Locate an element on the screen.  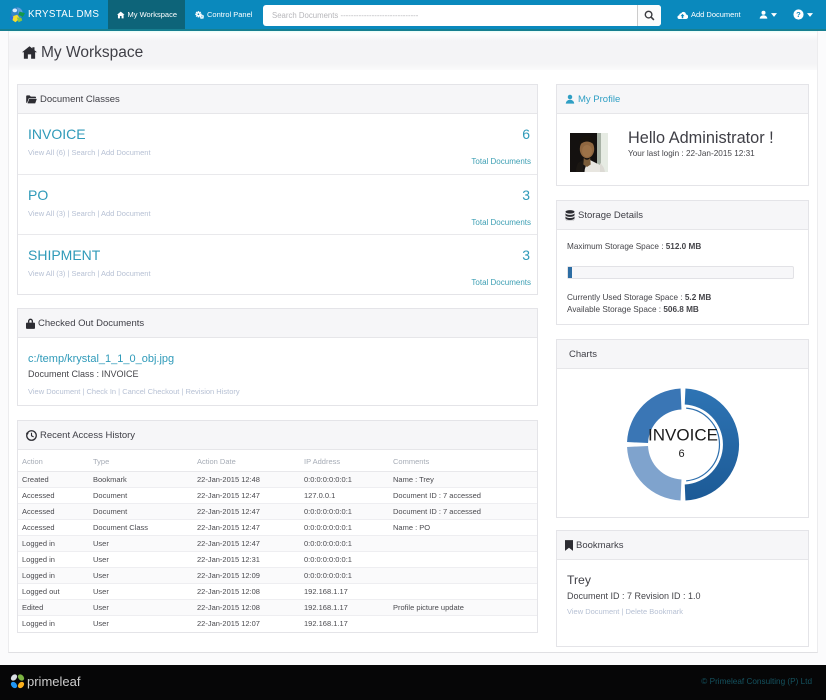
svg-text: INVOICE is located at coordinates (683, 435).